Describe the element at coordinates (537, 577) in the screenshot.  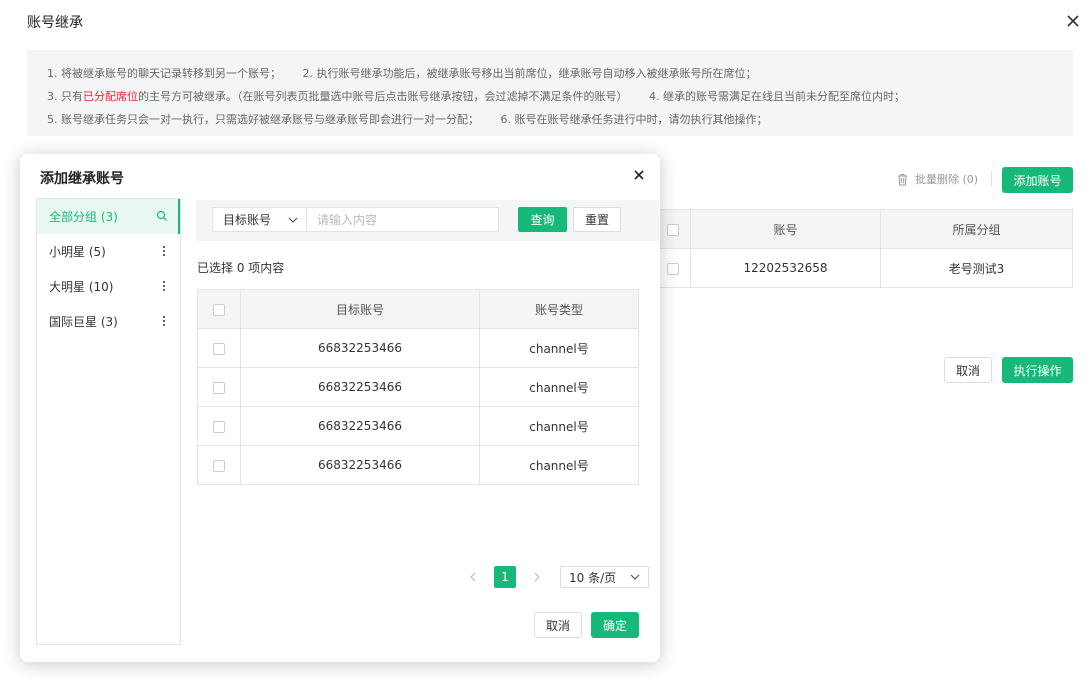
I see `chevron-right-icon` at that location.